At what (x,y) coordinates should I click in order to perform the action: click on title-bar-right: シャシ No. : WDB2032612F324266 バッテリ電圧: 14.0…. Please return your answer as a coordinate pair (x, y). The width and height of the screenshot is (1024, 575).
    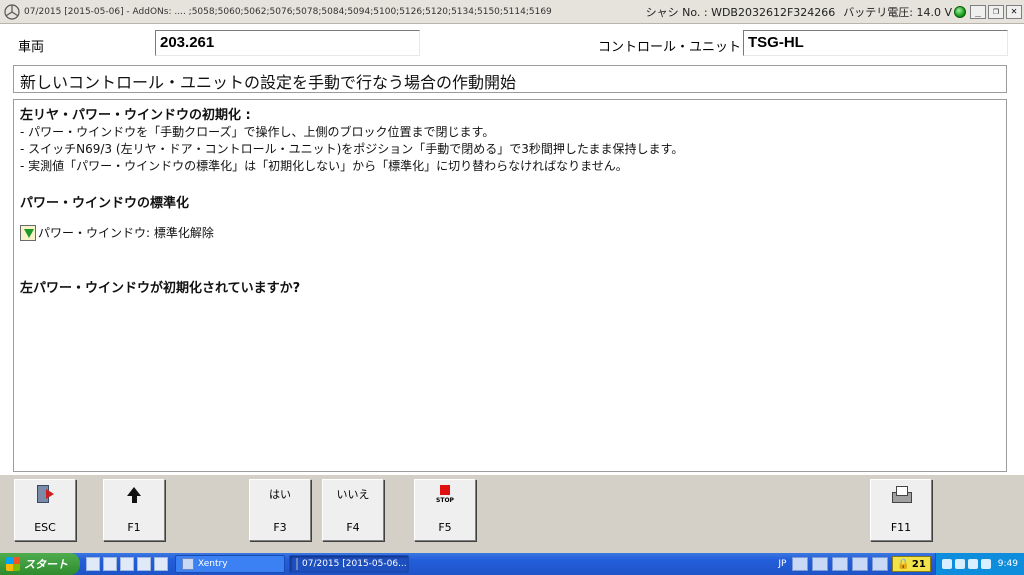
    Looking at the image, I should click on (835, 12).